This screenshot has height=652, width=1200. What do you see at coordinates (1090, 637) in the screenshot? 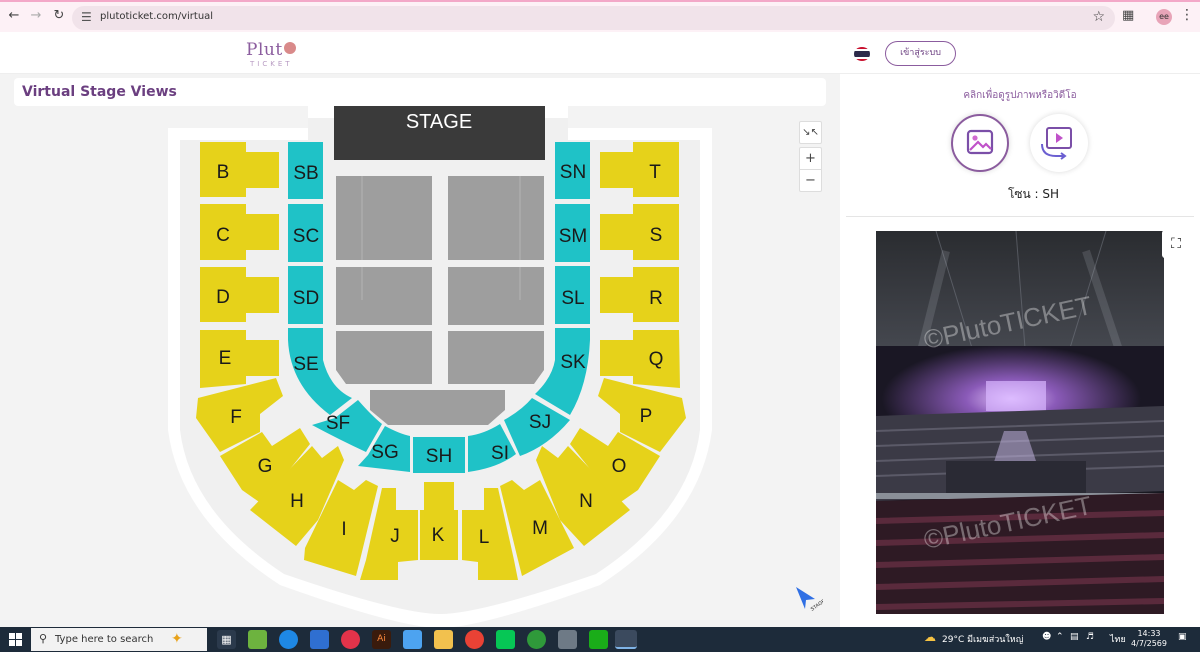
I see `volume-icon: ♬` at bounding box center [1090, 637].